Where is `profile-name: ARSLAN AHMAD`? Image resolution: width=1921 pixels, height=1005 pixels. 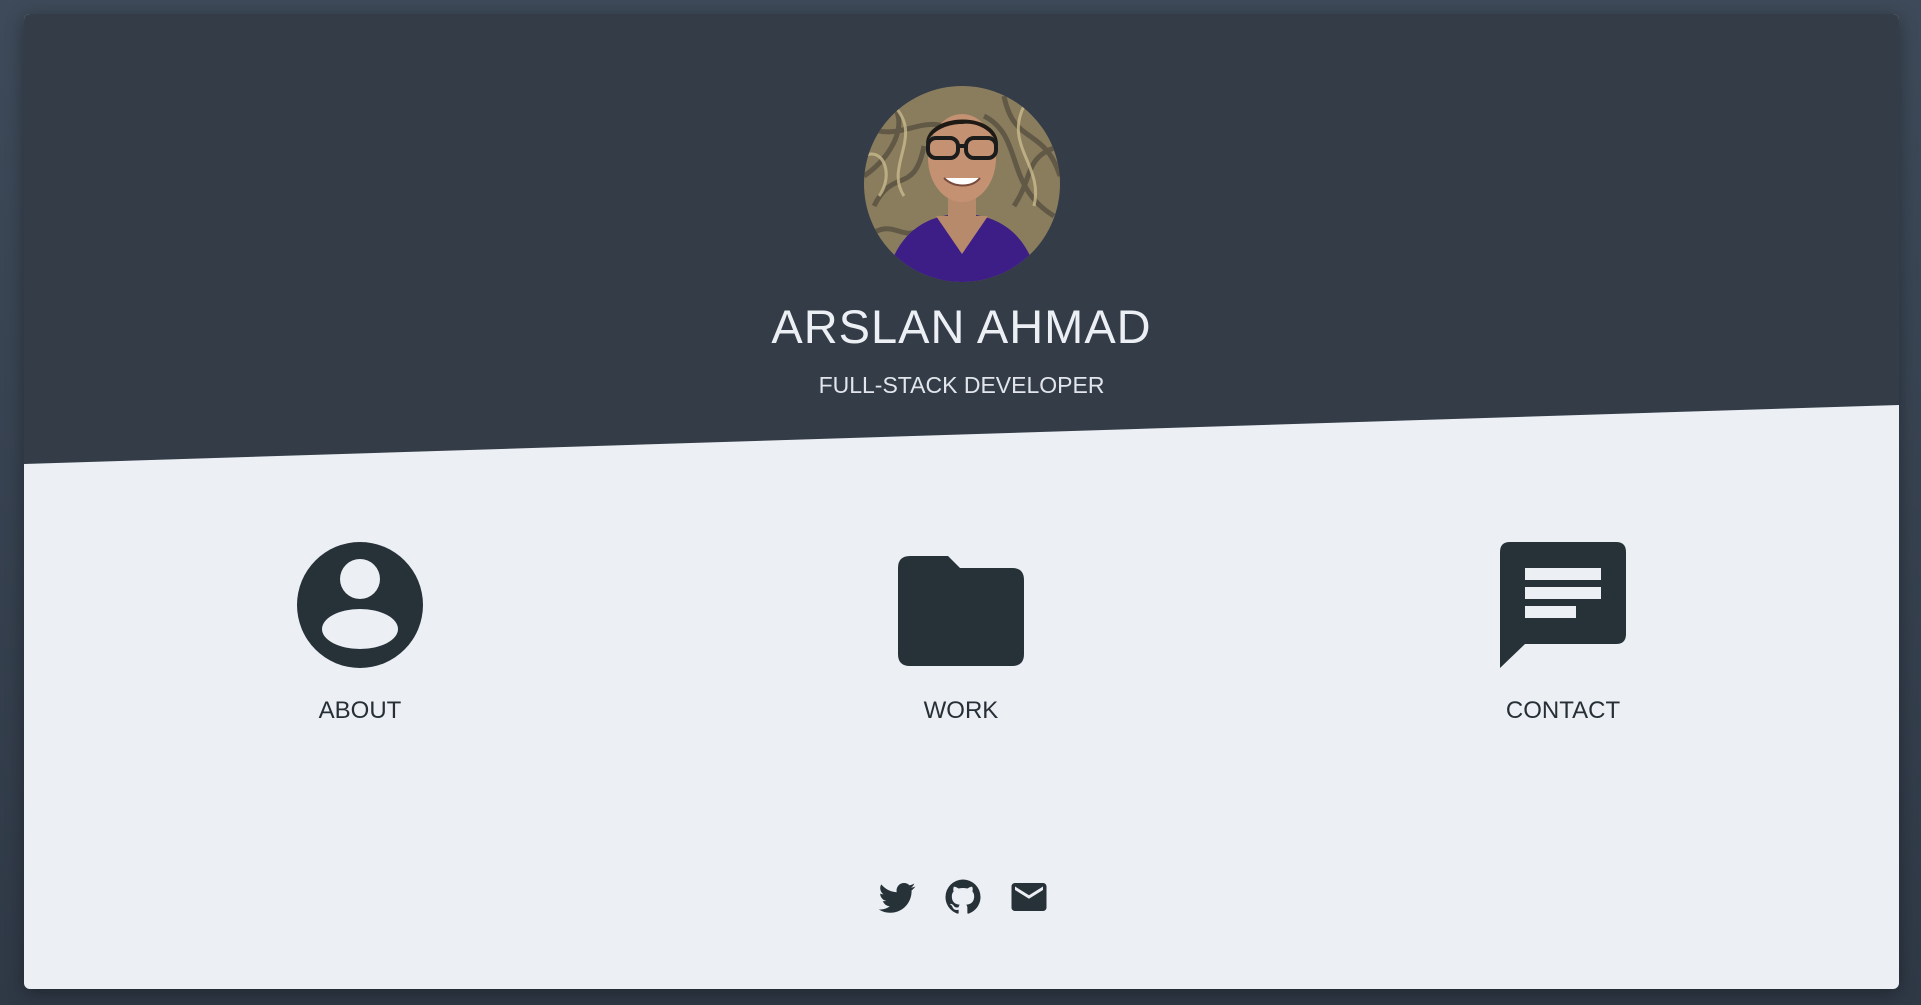
profile-name: ARSLAN AHMAD is located at coordinates (961, 326).